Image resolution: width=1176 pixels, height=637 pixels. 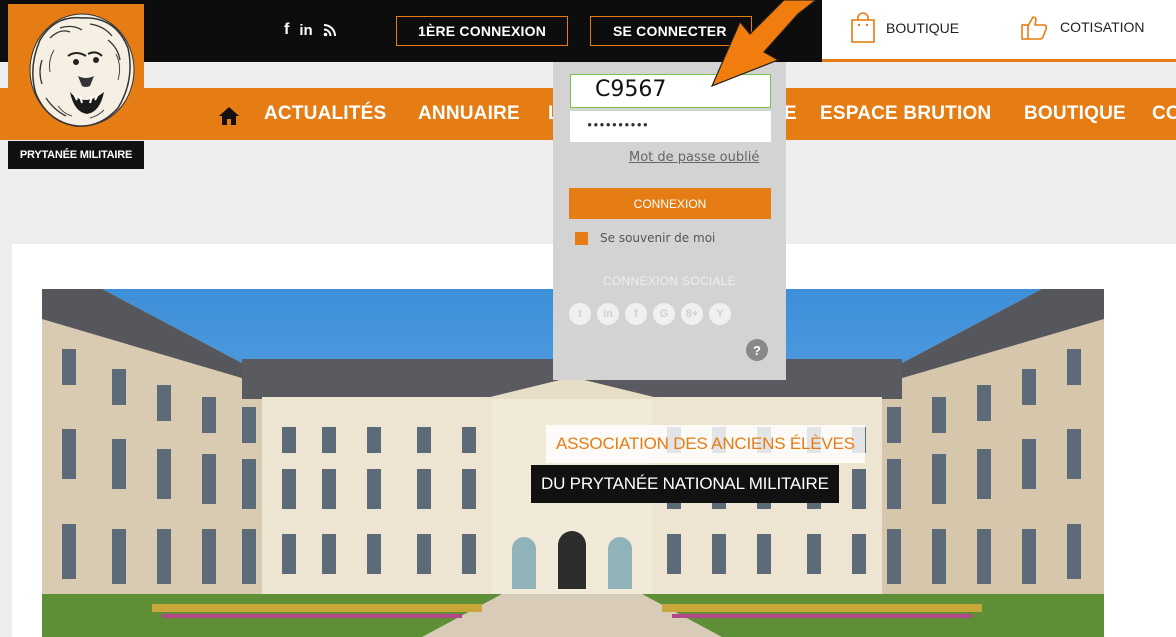 I want to click on forgot-password-link: Mot de passe oublié, so click(x=694, y=157).